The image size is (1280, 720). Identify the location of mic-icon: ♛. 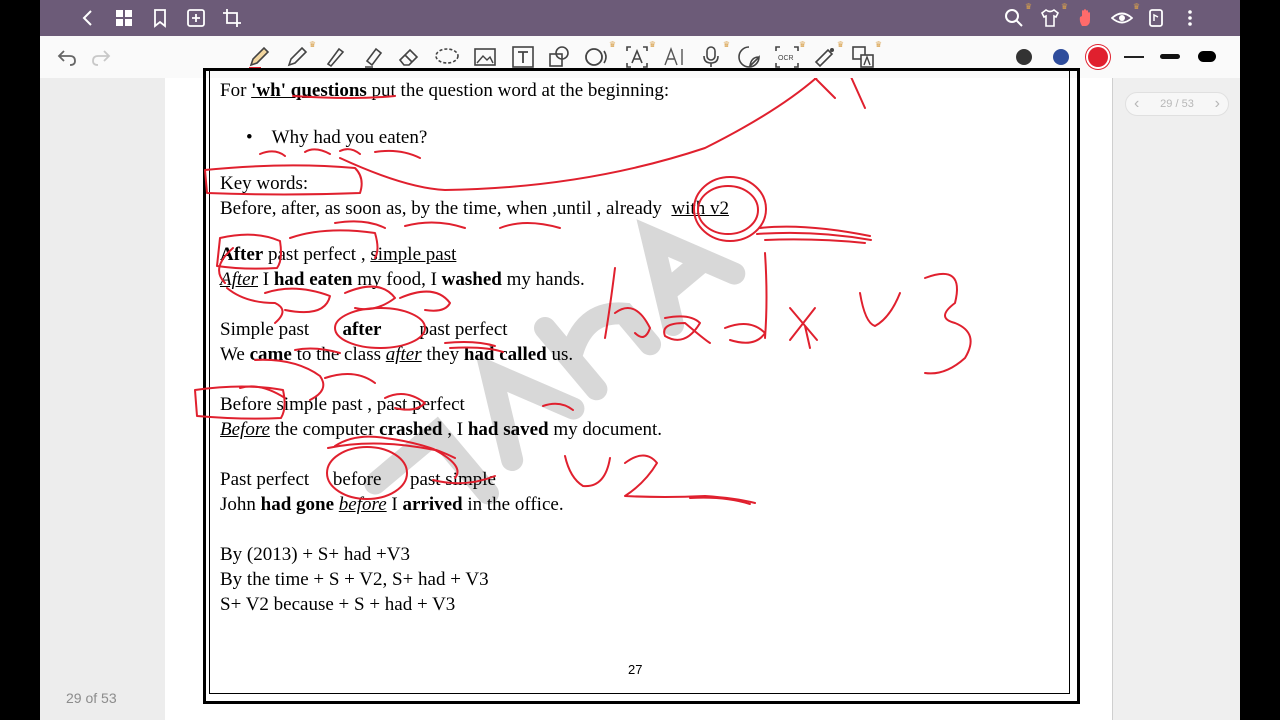
(714, 55).